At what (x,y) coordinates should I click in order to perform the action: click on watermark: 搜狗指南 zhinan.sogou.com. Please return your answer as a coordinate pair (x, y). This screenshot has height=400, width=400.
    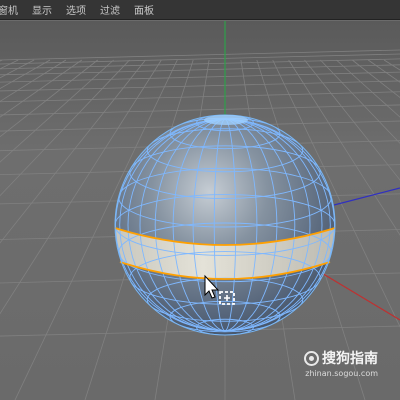
    Looking at the image, I should click on (341, 363).